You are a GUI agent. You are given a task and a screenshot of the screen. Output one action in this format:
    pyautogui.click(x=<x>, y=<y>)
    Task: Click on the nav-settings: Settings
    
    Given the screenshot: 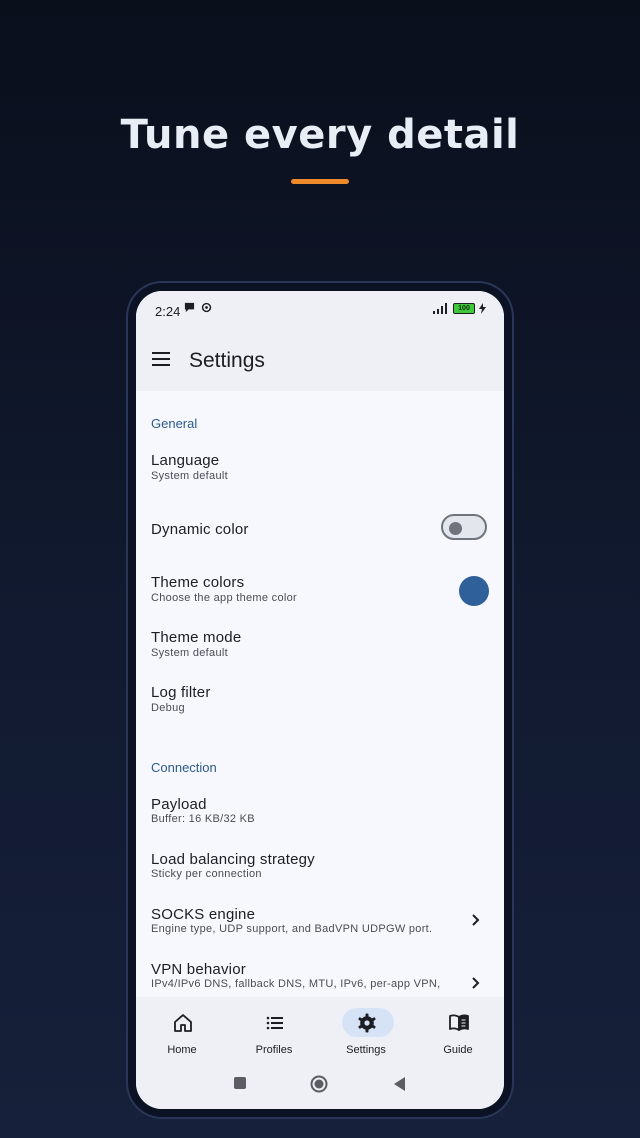 What is the action you would take?
    pyautogui.click(x=366, y=1030)
    